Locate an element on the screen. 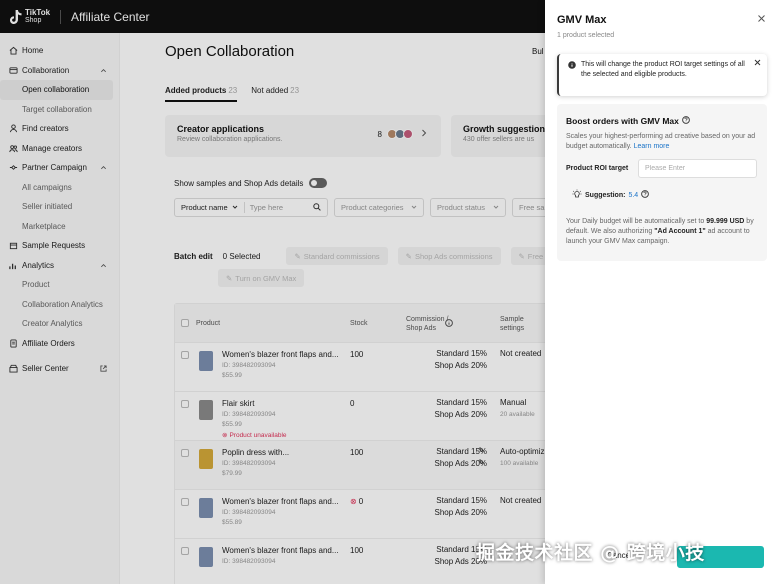  watermark: 掘金技术社区 @ 跨境小技 is located at coordinates (590, 553).